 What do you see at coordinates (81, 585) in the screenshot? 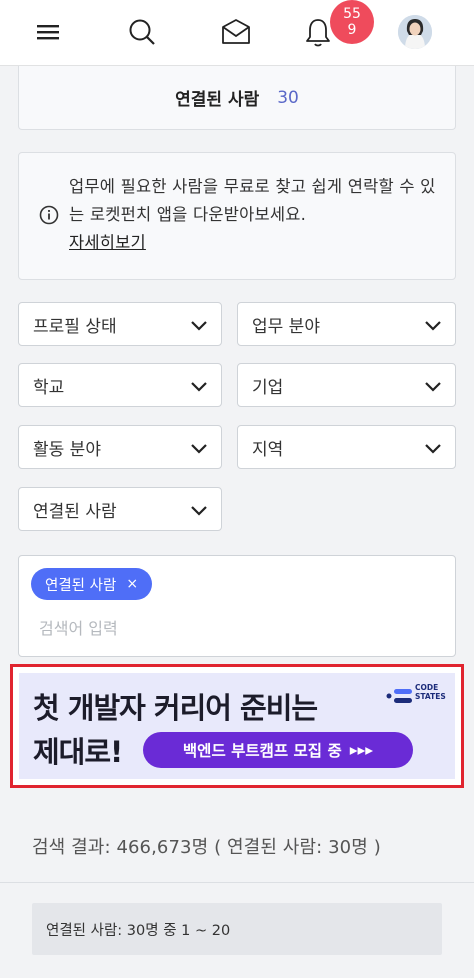
I see `selected-filter-chip-label: 연결된 사람` at bounding box center [81, 585].